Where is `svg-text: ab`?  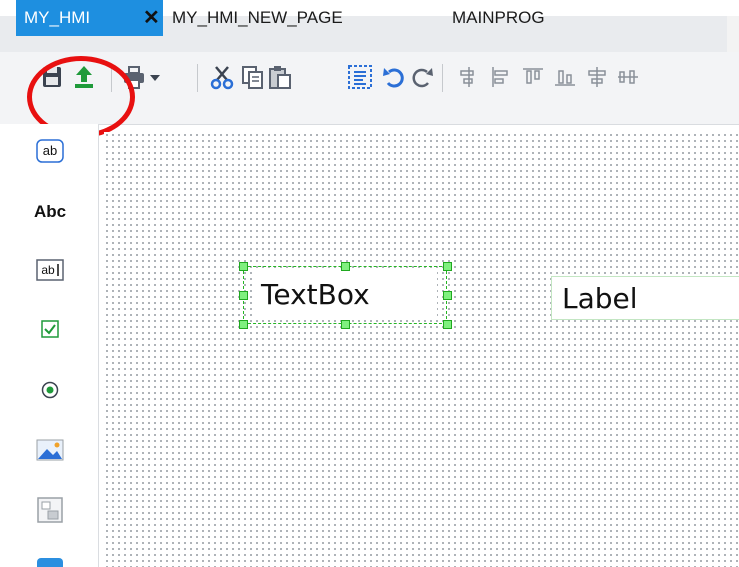
svg-text: ab is located at coordinates (48, 270).